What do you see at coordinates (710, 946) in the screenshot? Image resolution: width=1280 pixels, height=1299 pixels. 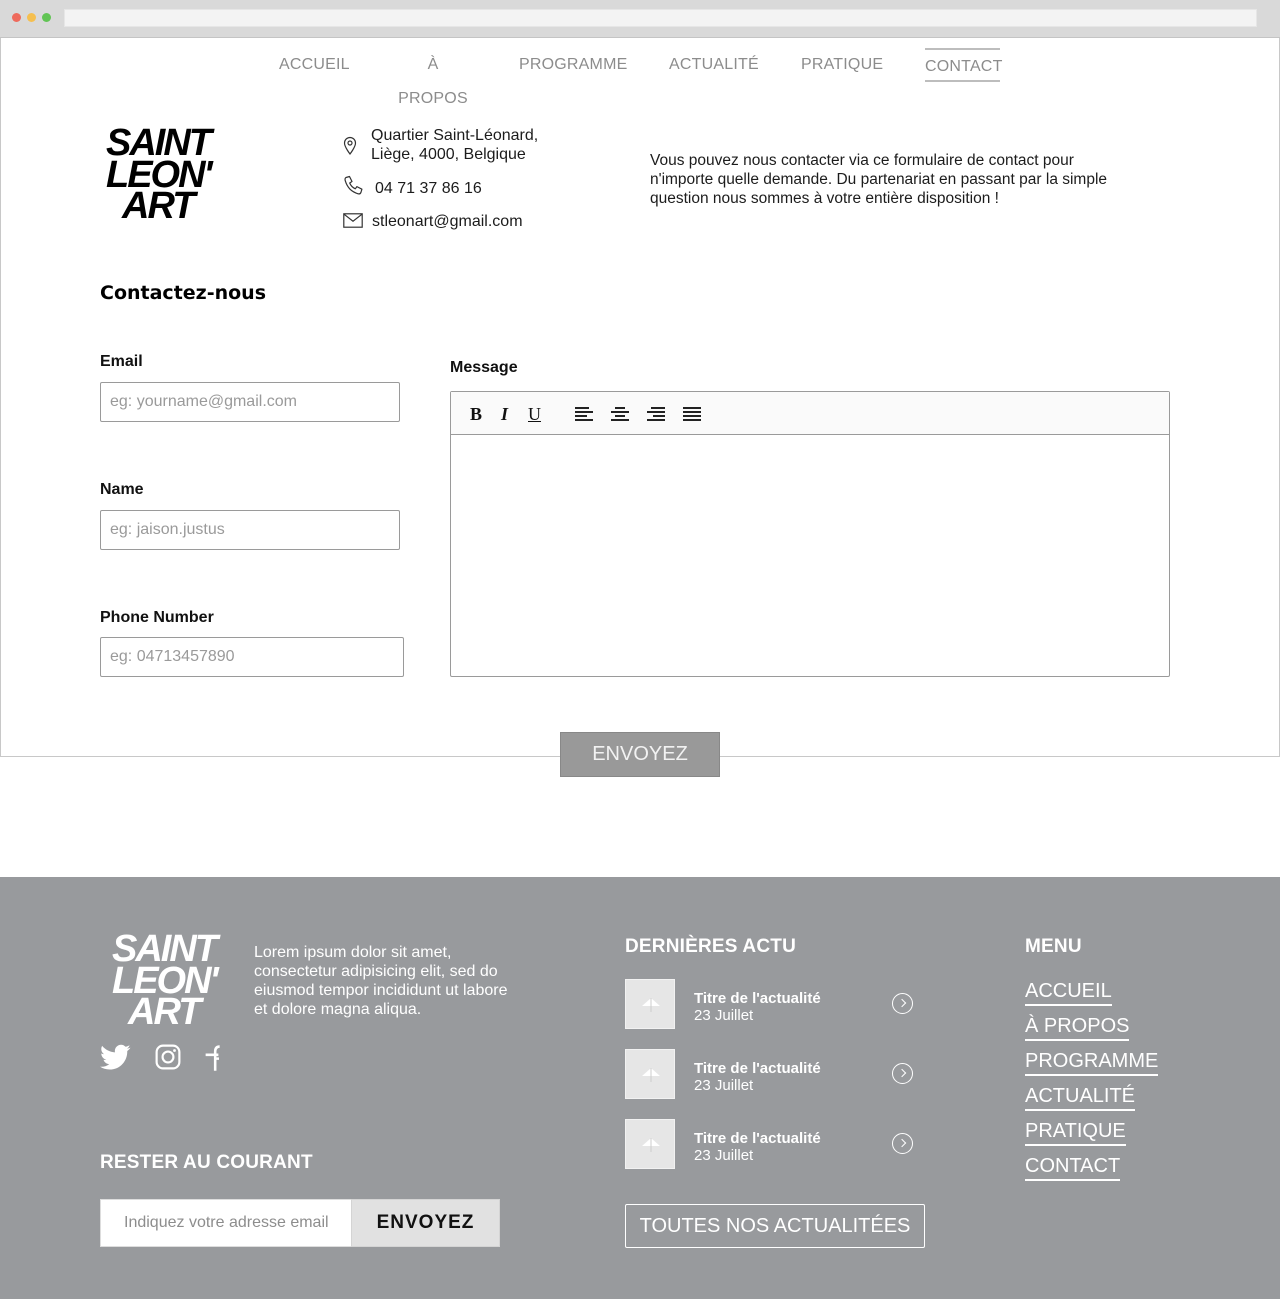 I see `news-section-title: DERNIÈRES ACTU` at bounding box center [710, 946].